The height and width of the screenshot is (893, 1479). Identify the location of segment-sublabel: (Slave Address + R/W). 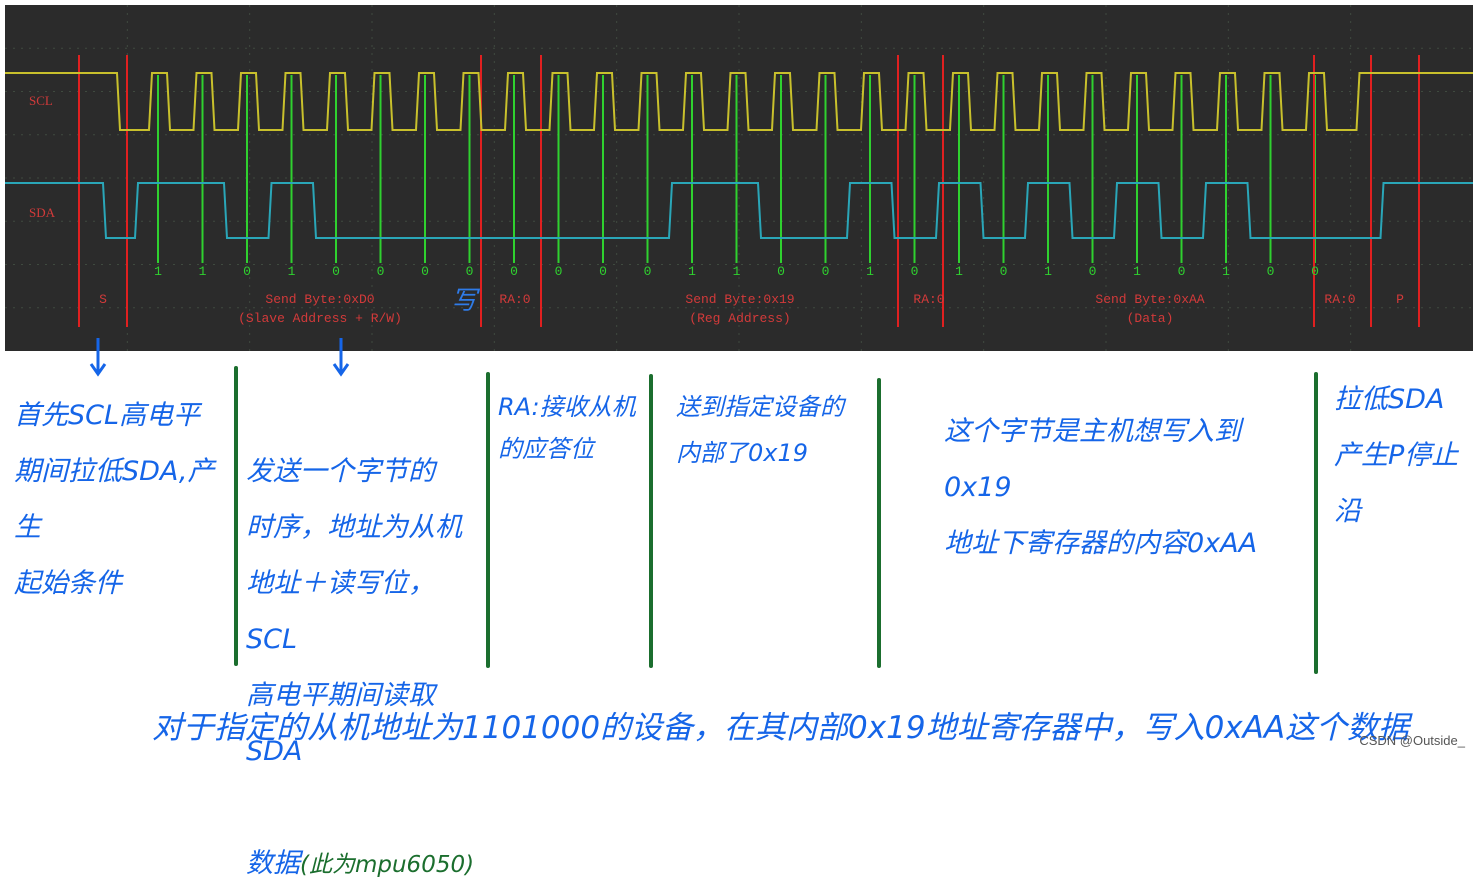
(320, 318).